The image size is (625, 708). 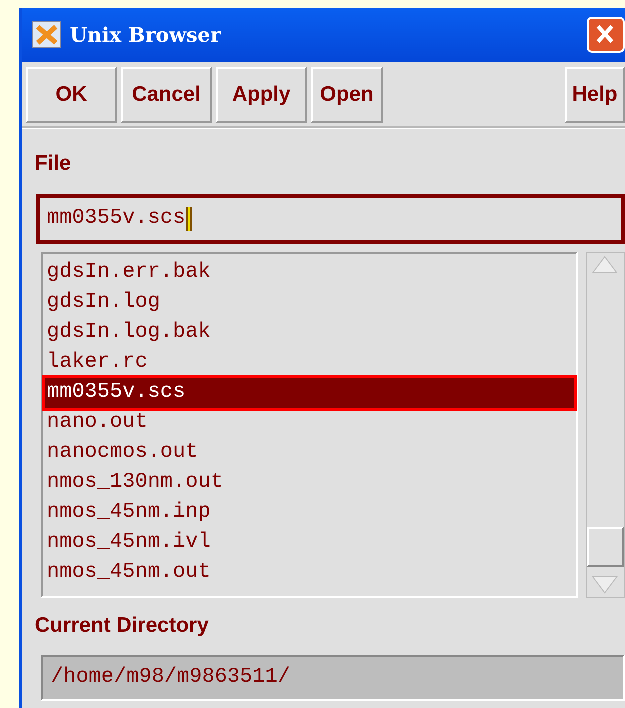 I want to click on text-cursor-icon, so click(x=189, y=218).